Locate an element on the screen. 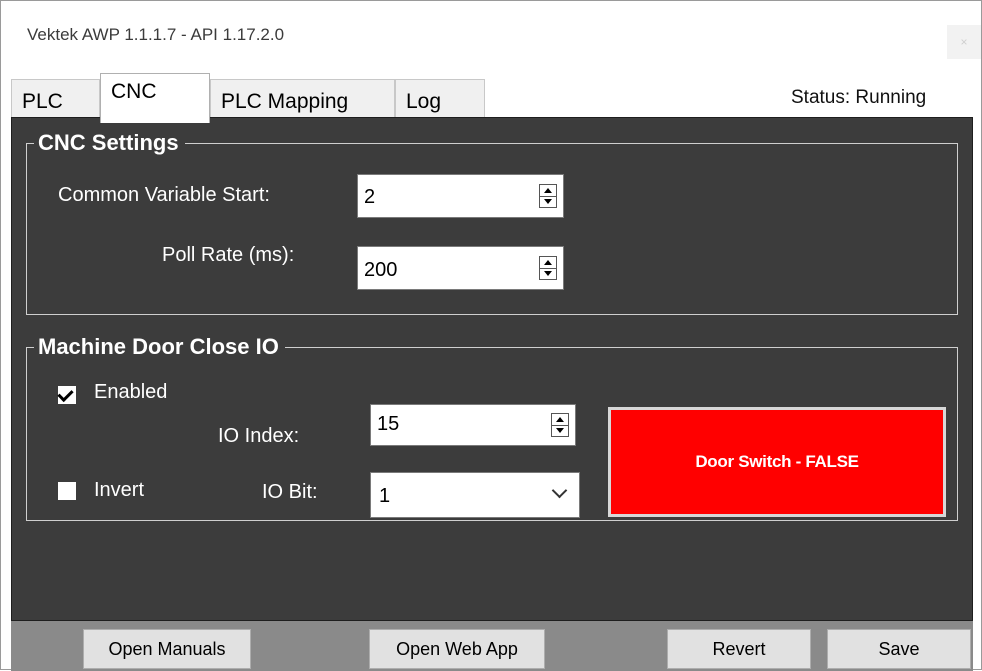 The height and width of the screenshot is (671, 982). status-text: Status: Running is located at coordinates (859, 97).